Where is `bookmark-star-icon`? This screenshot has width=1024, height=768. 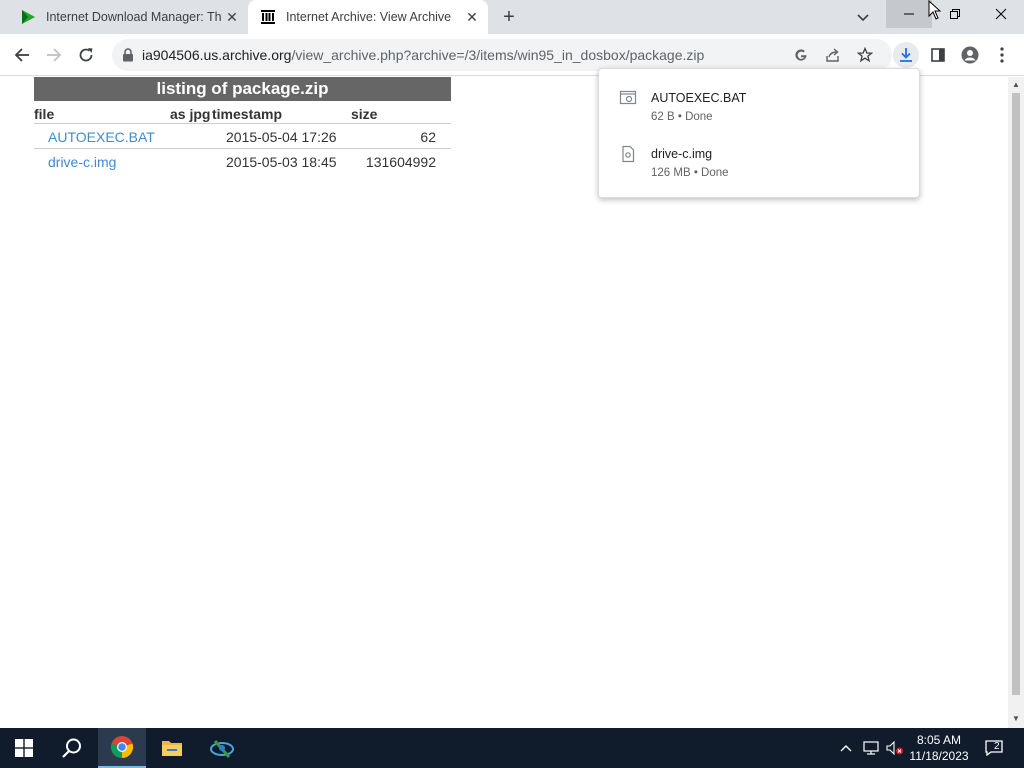 bookmark-star-icon is located at coordinates (865, 55).